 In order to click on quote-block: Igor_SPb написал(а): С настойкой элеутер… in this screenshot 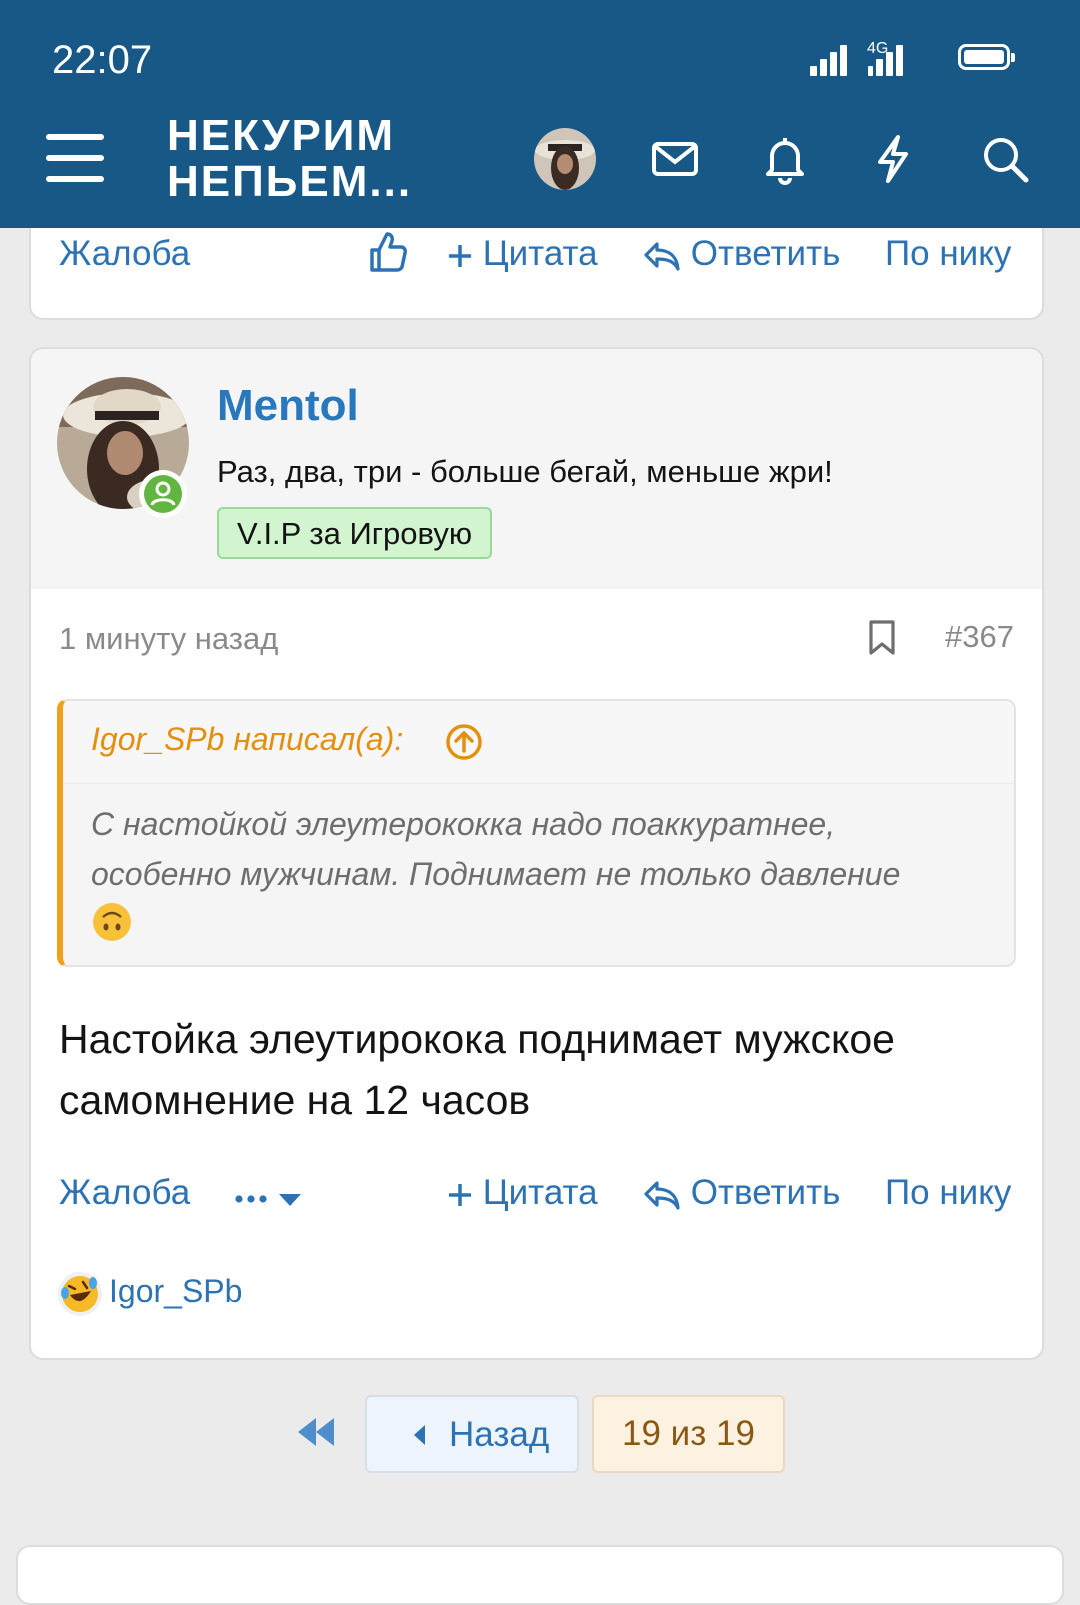, I will do `click(536, 833)`.